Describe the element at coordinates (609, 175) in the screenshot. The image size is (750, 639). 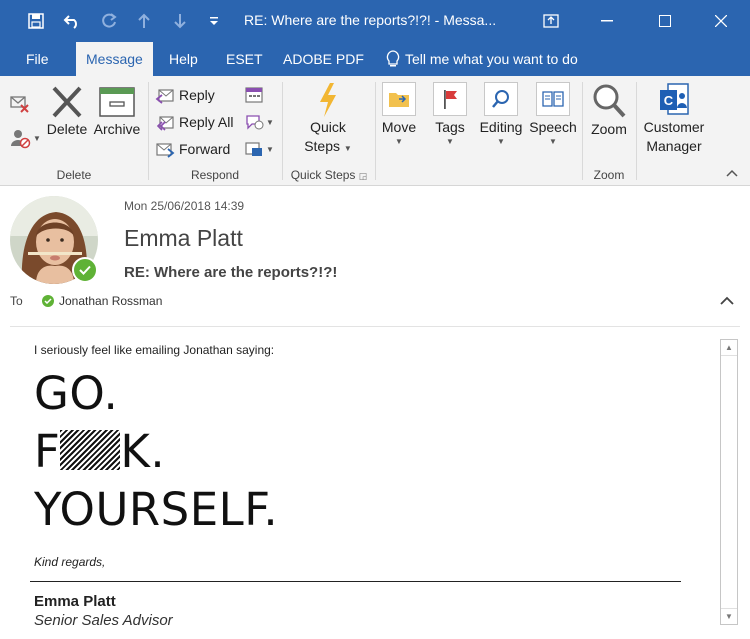
I see `zoom-group-label: Zoom` at that location.